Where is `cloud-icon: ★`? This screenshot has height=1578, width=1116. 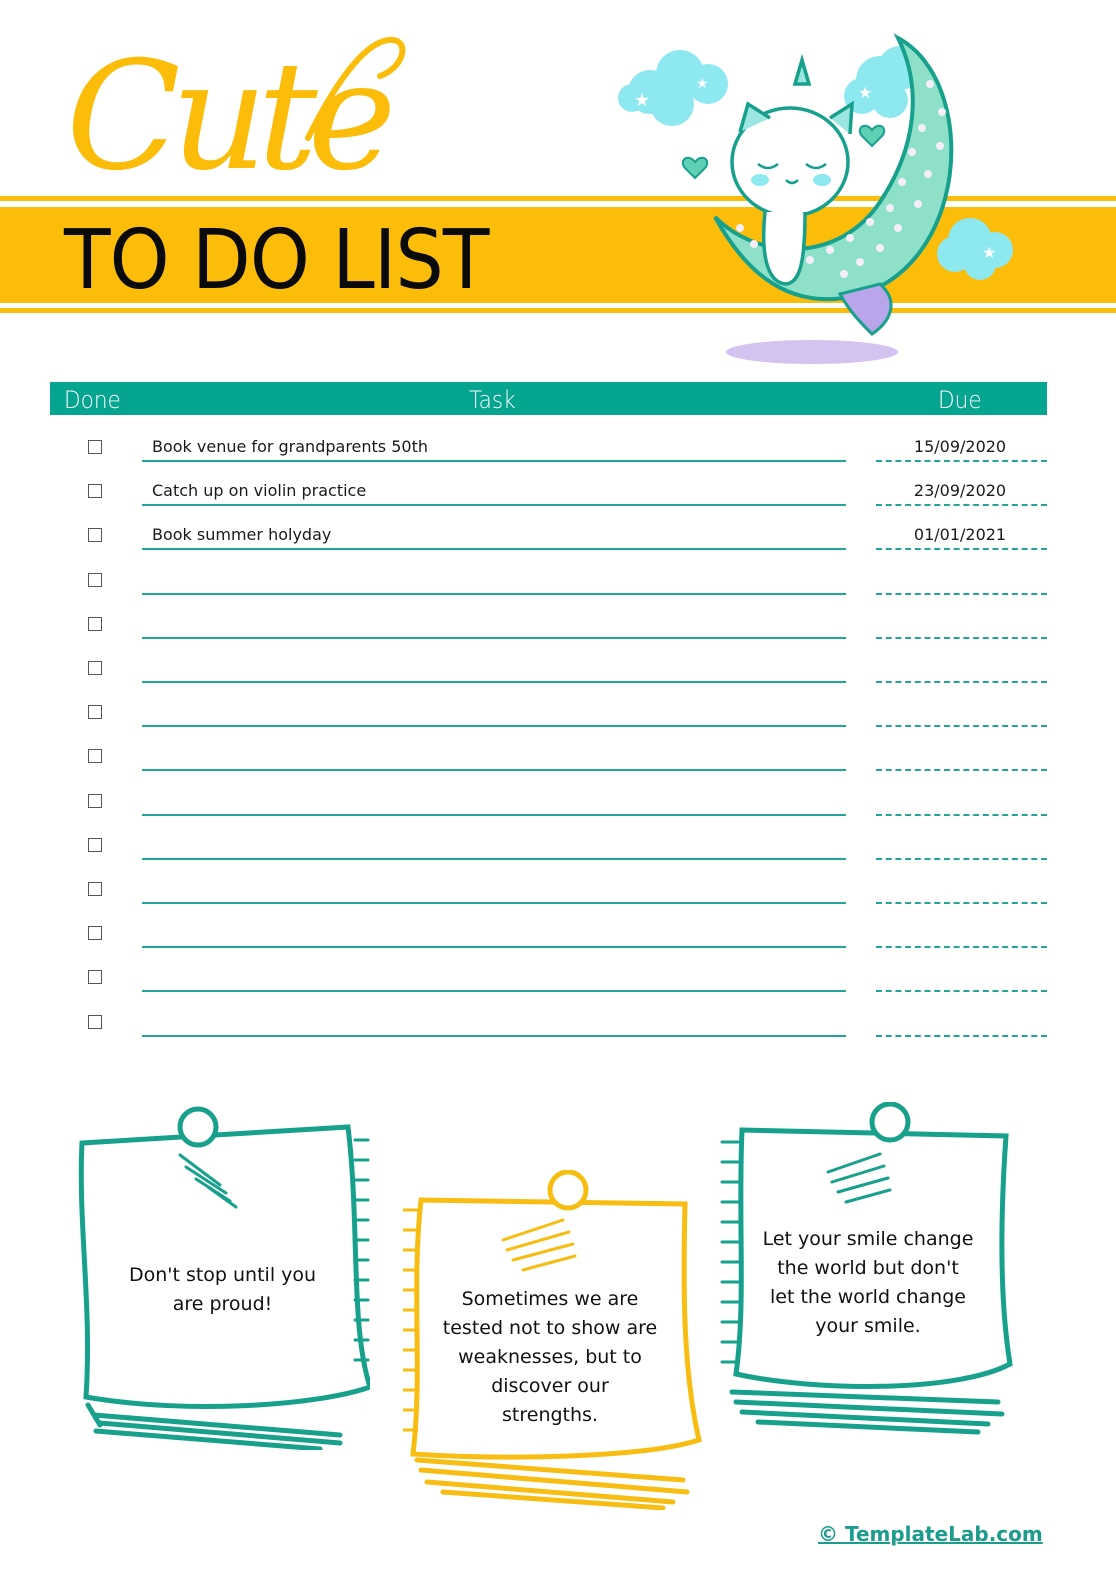
cloud-icon: ★ is located at coordinates (975, 249).